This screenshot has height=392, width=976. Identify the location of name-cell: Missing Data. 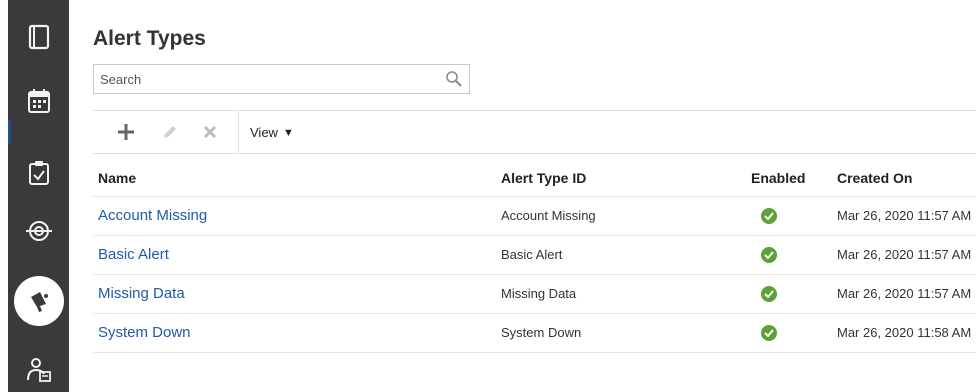
(297, 294).